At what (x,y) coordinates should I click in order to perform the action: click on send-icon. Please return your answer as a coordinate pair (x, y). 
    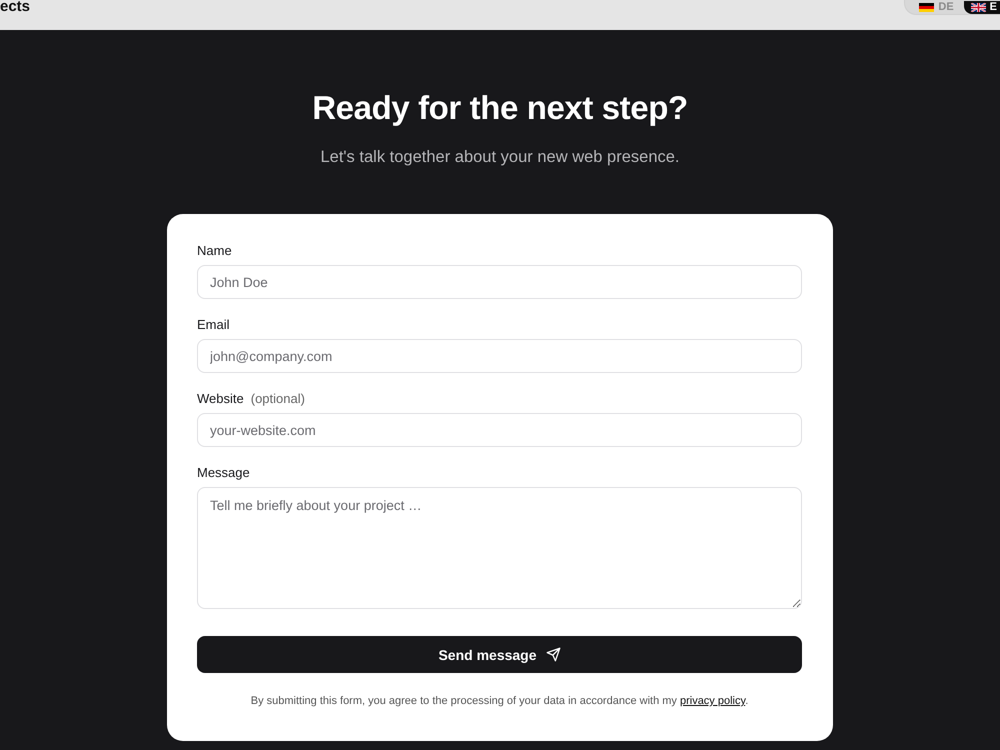
    Looking at the image, I should click on (553, 654).